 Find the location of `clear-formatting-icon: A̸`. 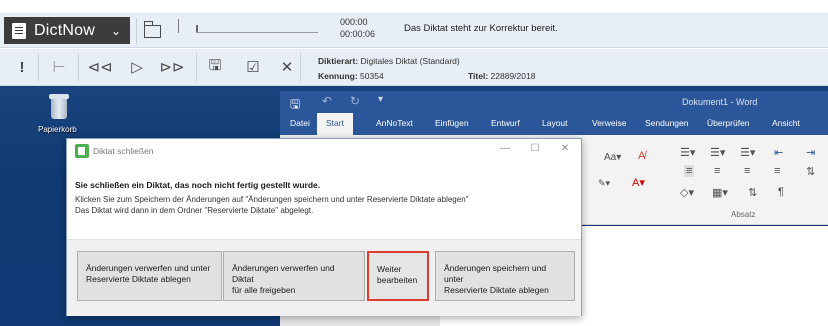

clear-formatting-icon: A̸ is located at coordinates (641, 156).